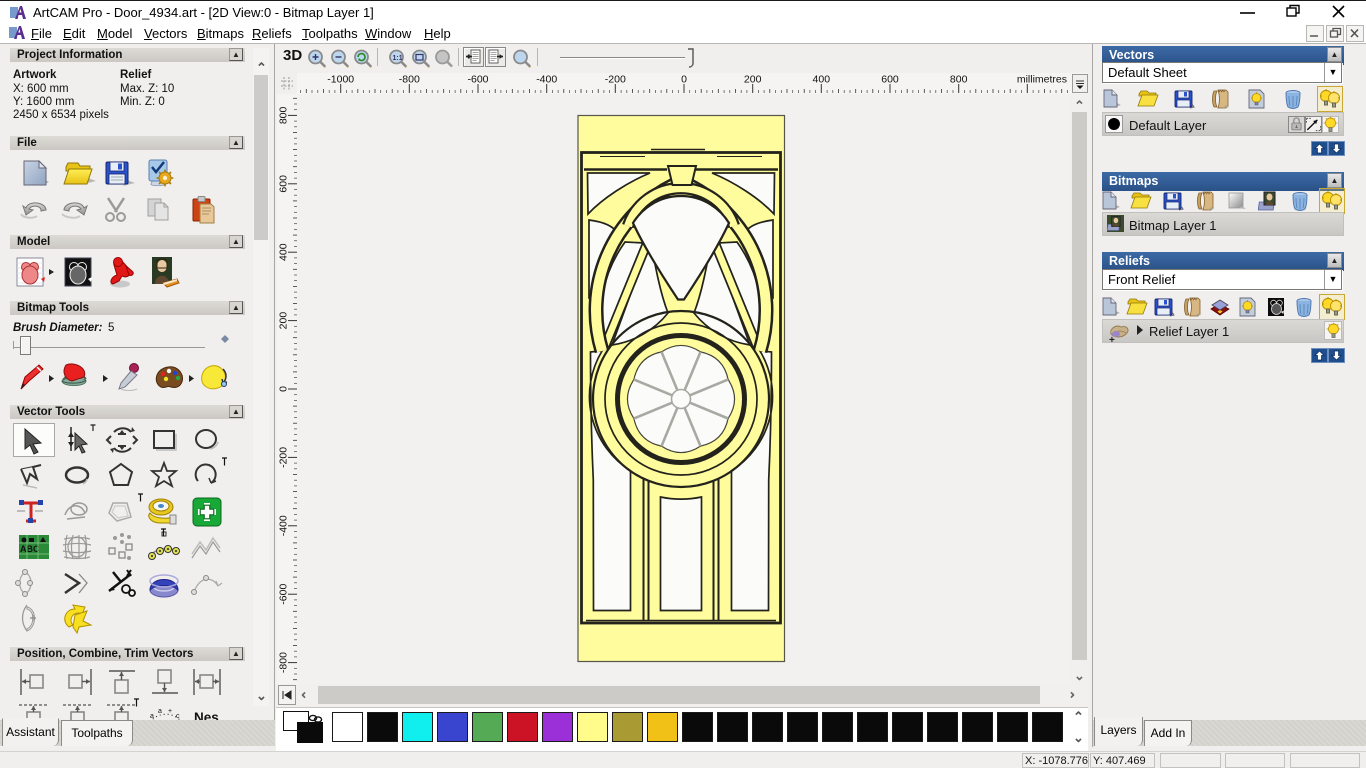  What do you see at coordinates (340, 80) in the screenshot?
I see `svg-text: -1000` at bounding box center [340, 80].